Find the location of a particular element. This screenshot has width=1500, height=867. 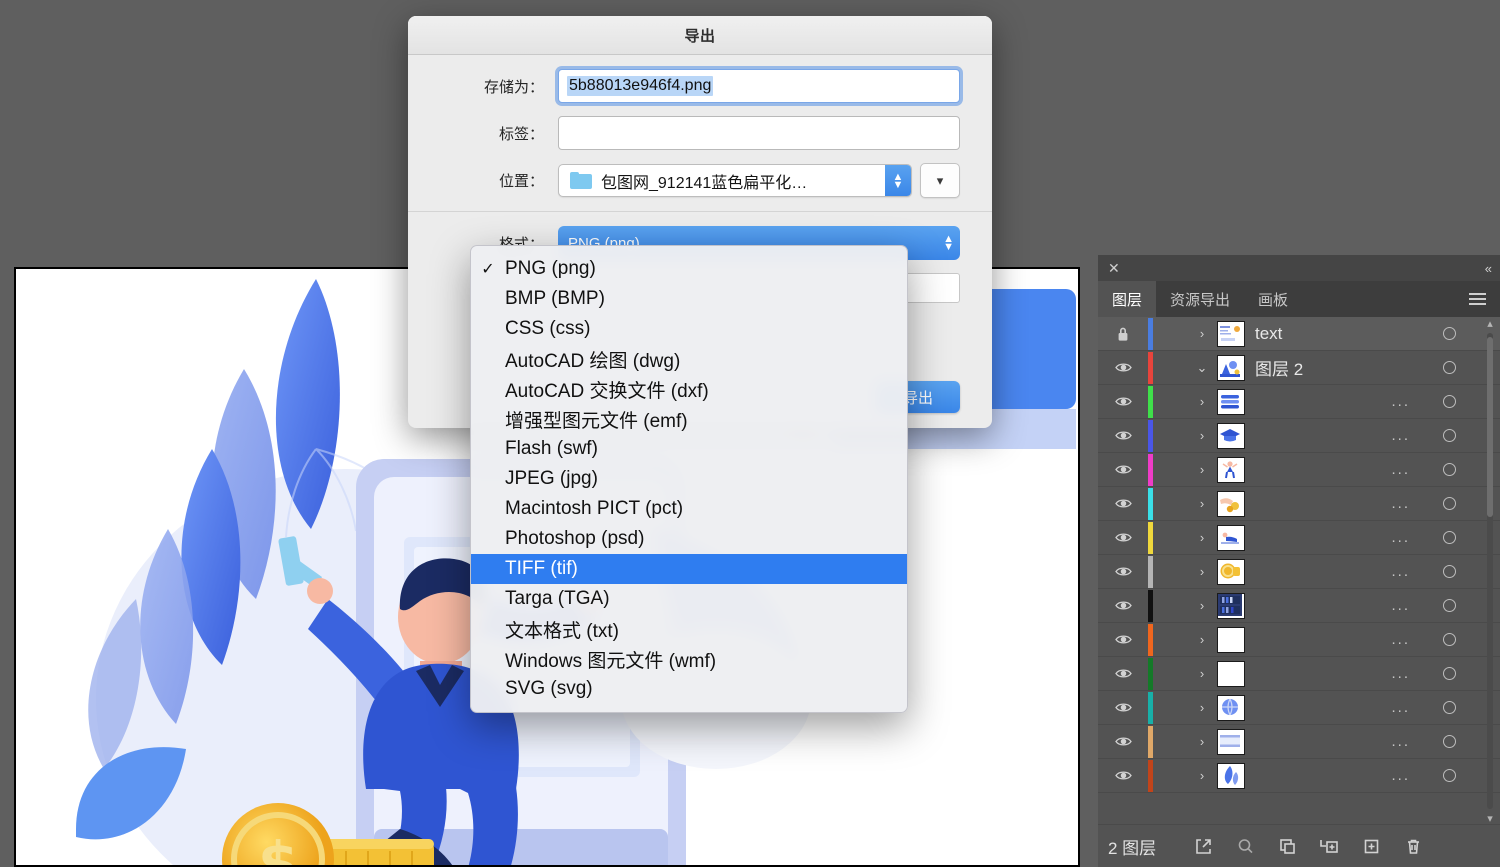

location-stepper: ▲ ▼ is located at coordinates (898, 180).